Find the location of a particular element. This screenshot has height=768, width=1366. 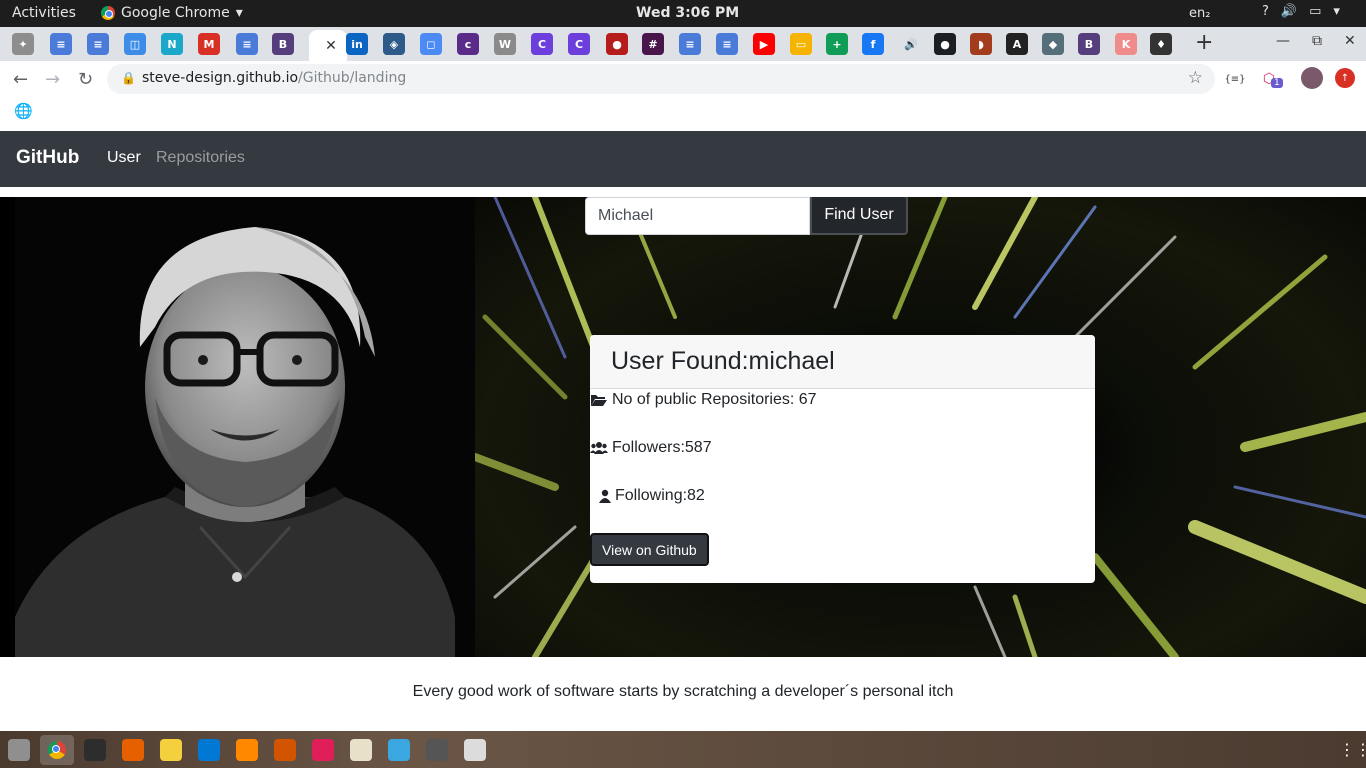

tab-square-icon: ◫ is located at coordinates (135, 44).